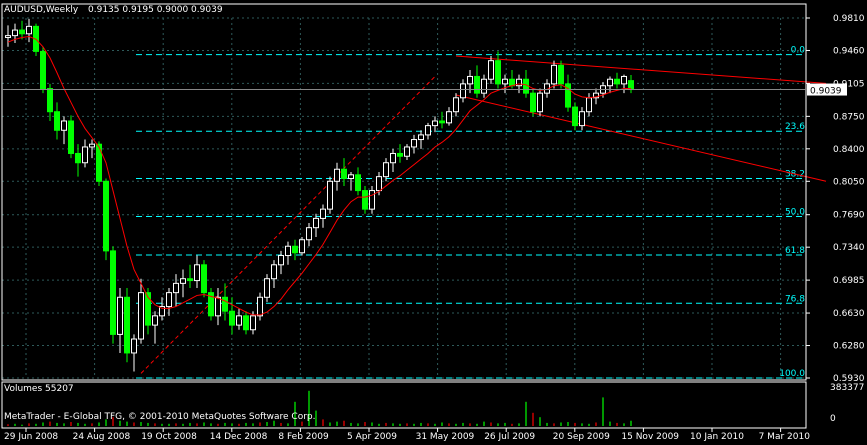 The width and height of the screenshot is (867, 445). What do you see at coordinates (445, 437) in the screenshot?
I see `time-tick-label: 31 May 2009` at bounding box center [445, 437].